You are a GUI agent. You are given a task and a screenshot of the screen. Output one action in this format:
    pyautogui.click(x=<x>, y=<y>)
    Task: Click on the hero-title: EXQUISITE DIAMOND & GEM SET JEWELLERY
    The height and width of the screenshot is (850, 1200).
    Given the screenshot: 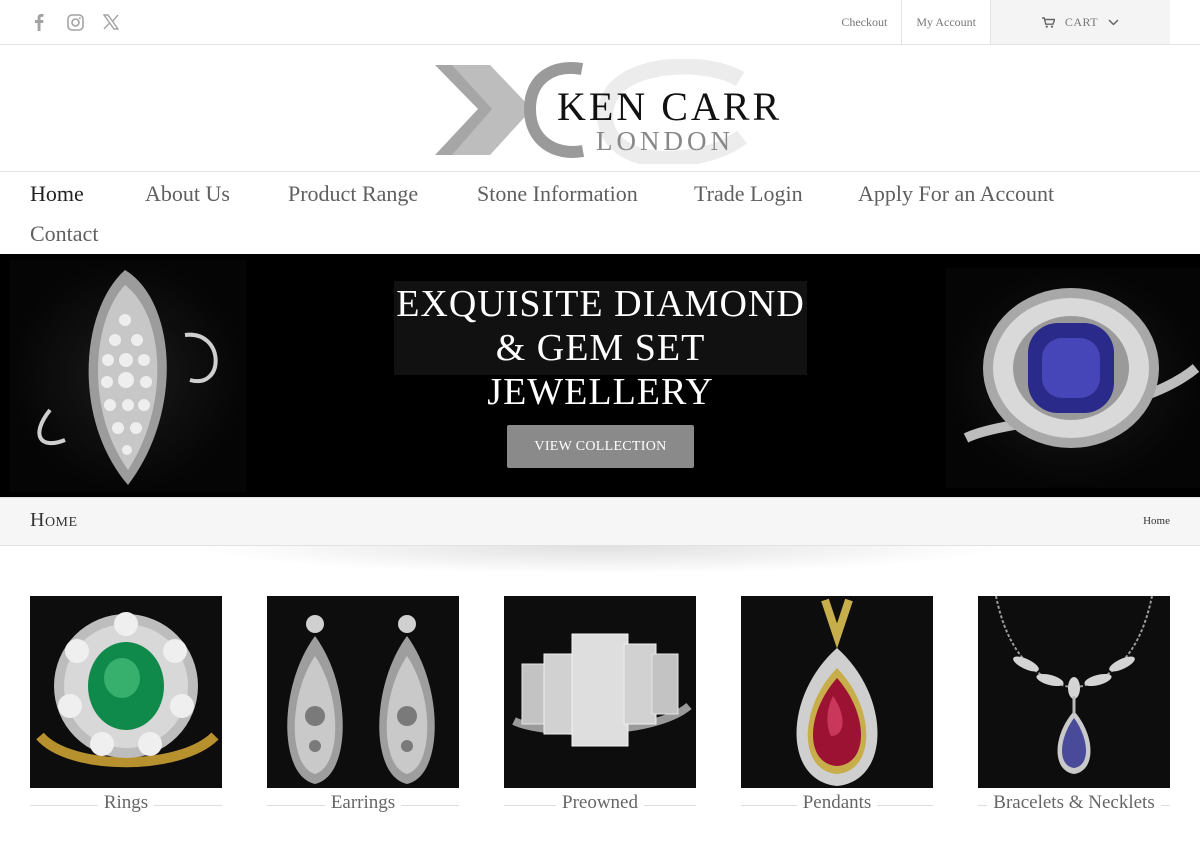 What is the action you would take?
    pyautogui.click(x=600, y=348)
    